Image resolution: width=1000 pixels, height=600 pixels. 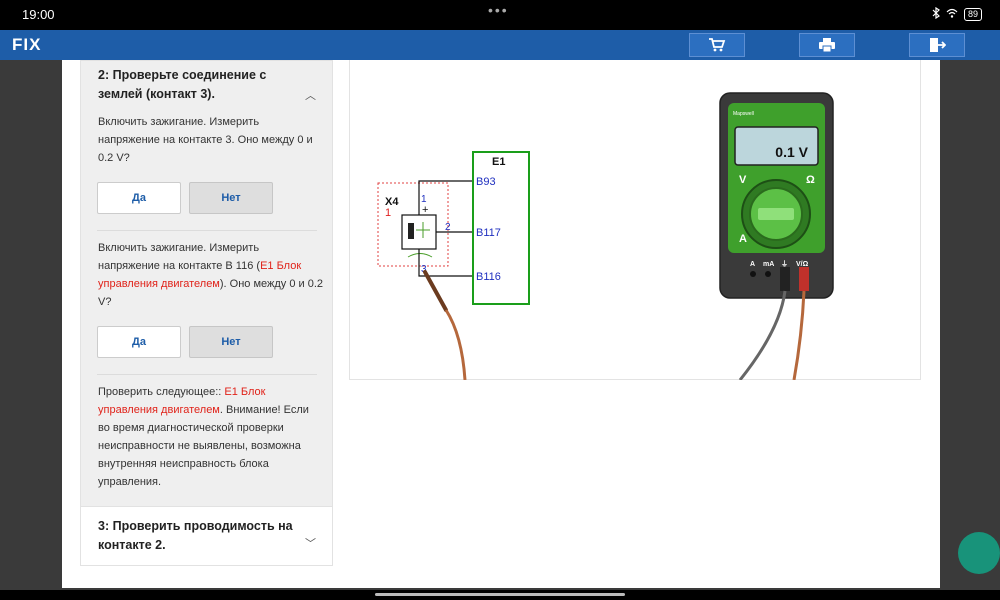 What do you see at coordinates (776, 214) in the screenshot?
I see `meter-dial-knob` at bounding box center [776, 214].